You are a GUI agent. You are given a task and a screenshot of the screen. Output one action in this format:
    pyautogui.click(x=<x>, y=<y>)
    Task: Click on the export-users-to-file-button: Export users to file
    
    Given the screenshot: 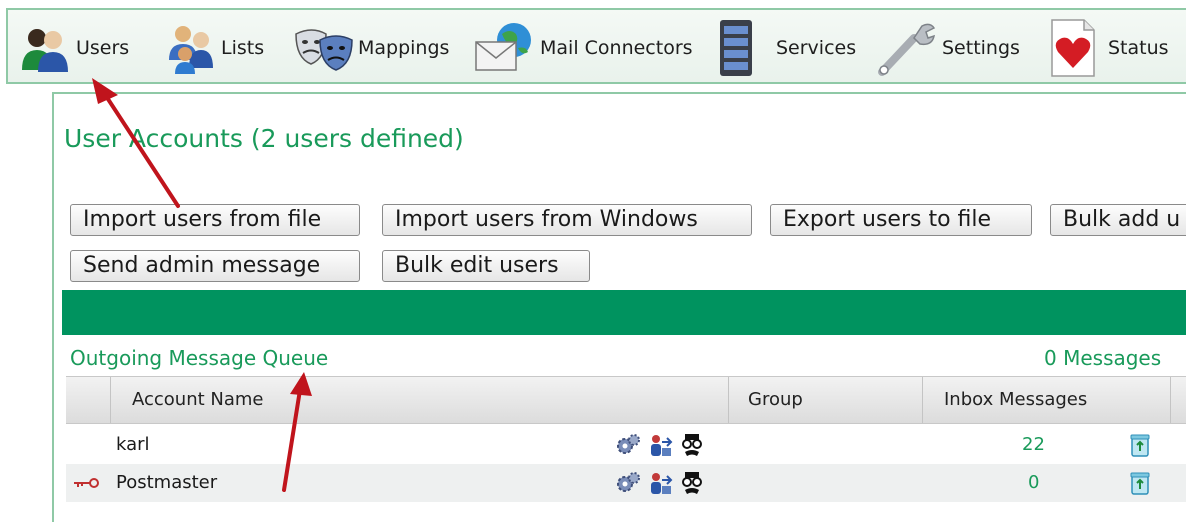 What is the action you would take?
    pyautogui.click(x=901, y=220)
    